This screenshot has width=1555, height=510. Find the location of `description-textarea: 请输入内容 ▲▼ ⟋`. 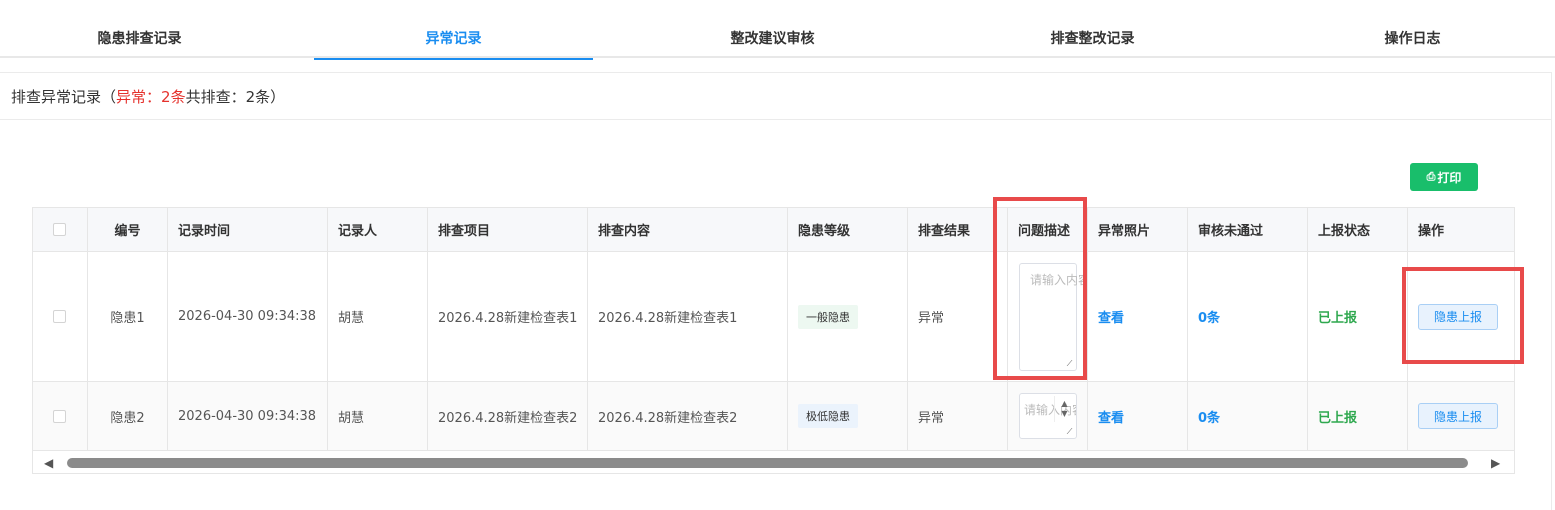

description-textarea: 请输入内容 ▲▼ ⟋ is located at coordinates (1048, 416).